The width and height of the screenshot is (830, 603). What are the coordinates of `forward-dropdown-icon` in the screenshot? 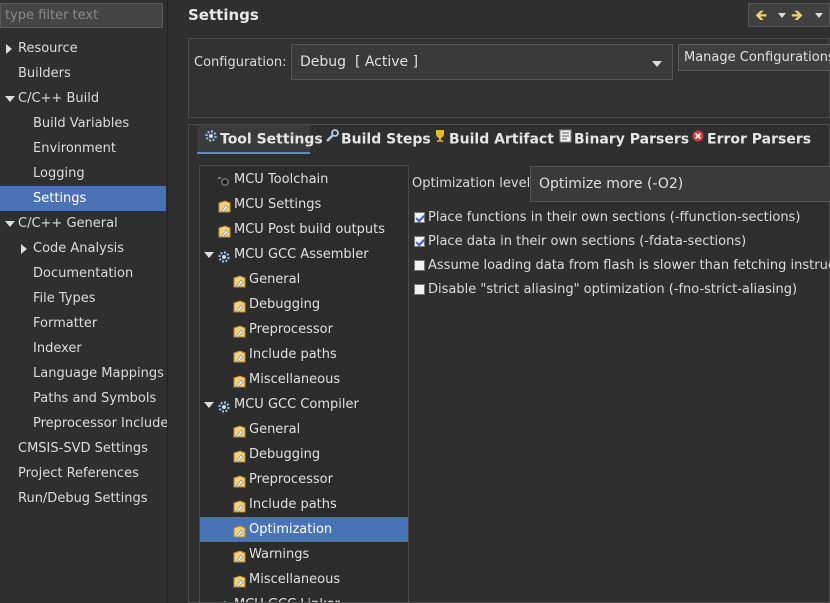 It's located at (819, 15).